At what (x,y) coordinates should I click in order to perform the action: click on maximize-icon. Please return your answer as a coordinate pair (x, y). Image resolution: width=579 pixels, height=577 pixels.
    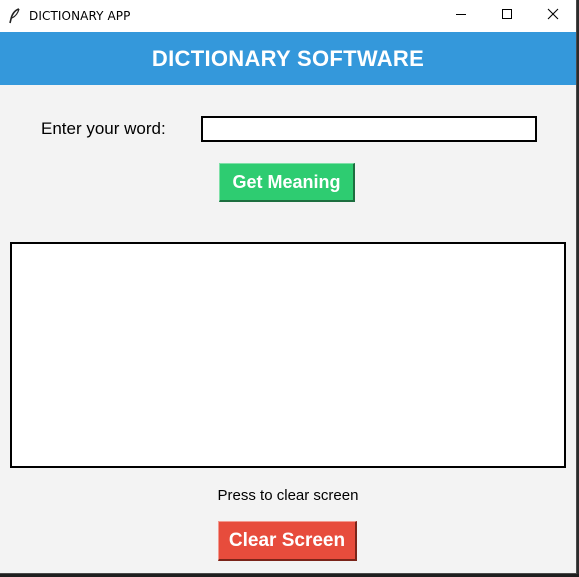
    Looking at the image, I should click on (507, 16).